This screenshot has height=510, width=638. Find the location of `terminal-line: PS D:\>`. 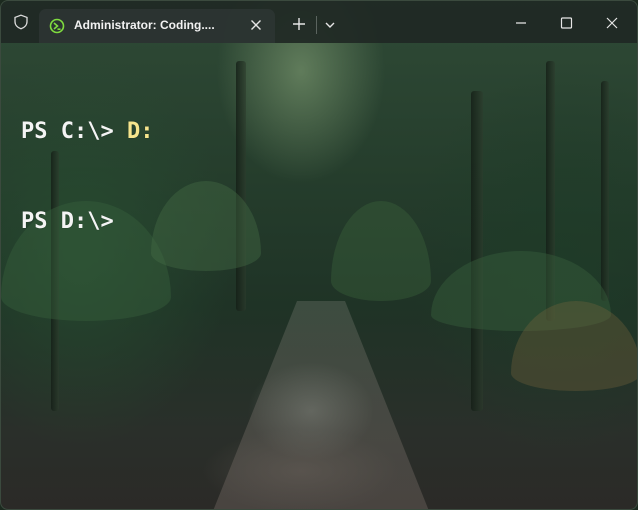

terminal-line: PS D:\> is located at coordinates (87, 222).